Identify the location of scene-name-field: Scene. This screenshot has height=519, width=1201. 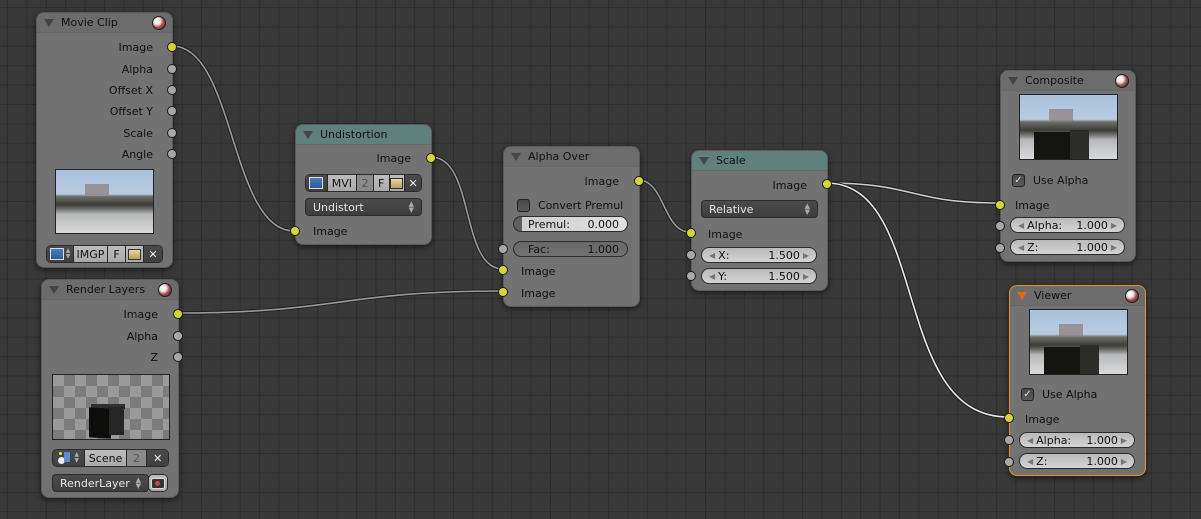
(106, 458).